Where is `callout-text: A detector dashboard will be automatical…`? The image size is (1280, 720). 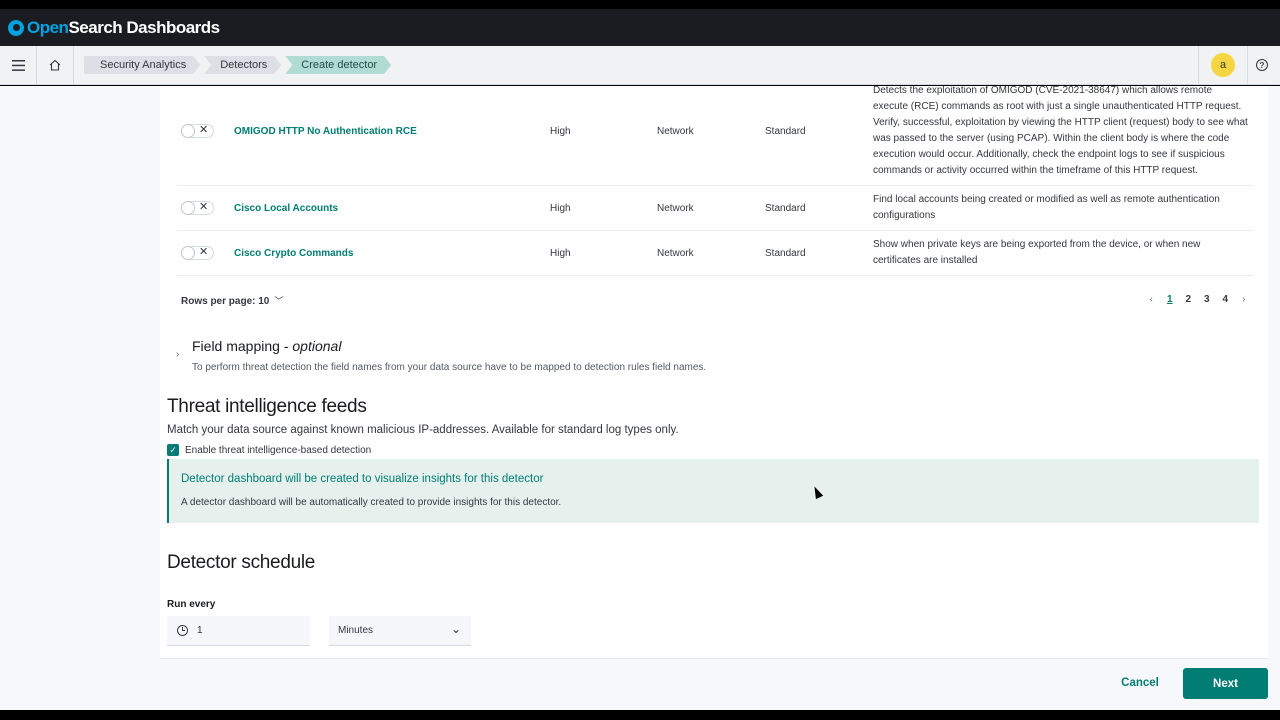
callout-text: A detector dashboard will be automatical… is located at coordinates (371, 502).